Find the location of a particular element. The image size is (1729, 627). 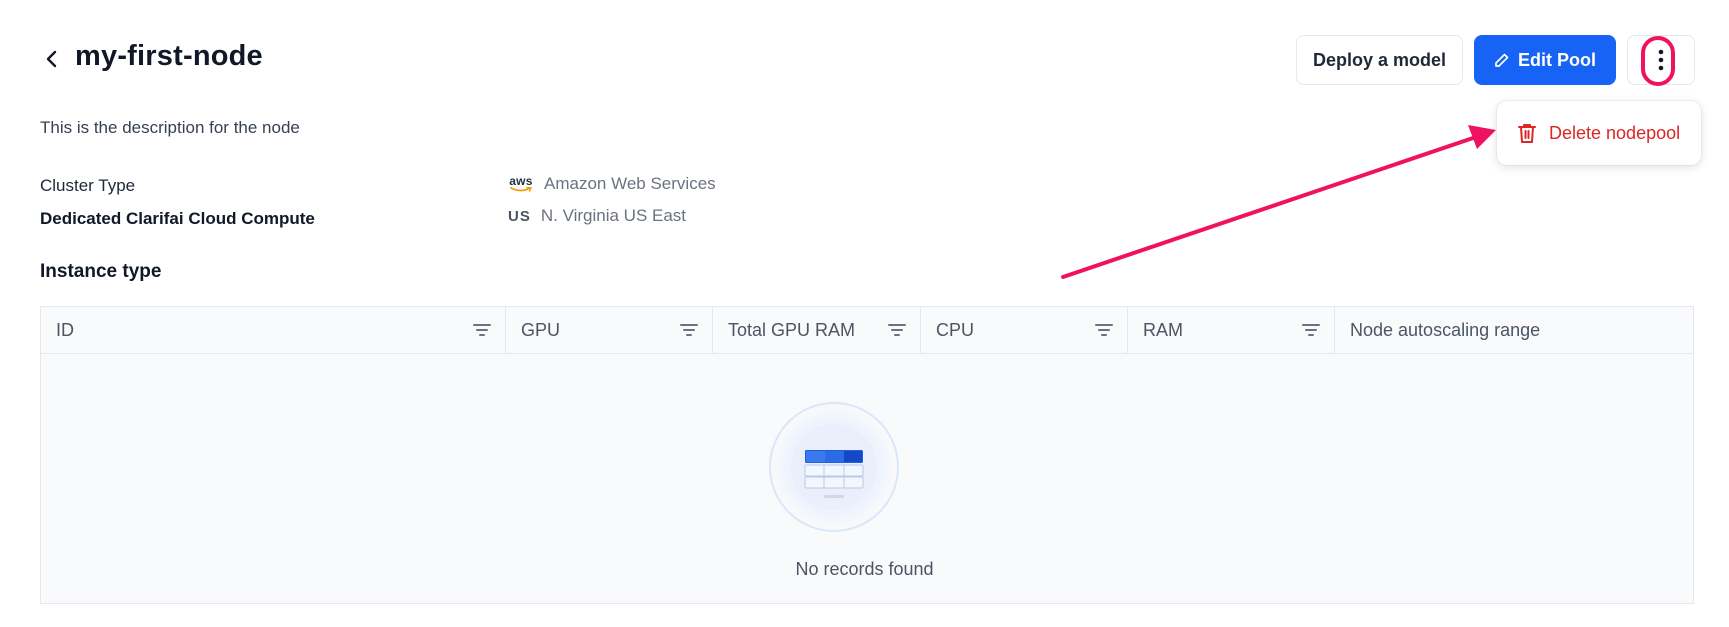

deploy-model-label: Deploy a model is located at coordinates (1379, 59).